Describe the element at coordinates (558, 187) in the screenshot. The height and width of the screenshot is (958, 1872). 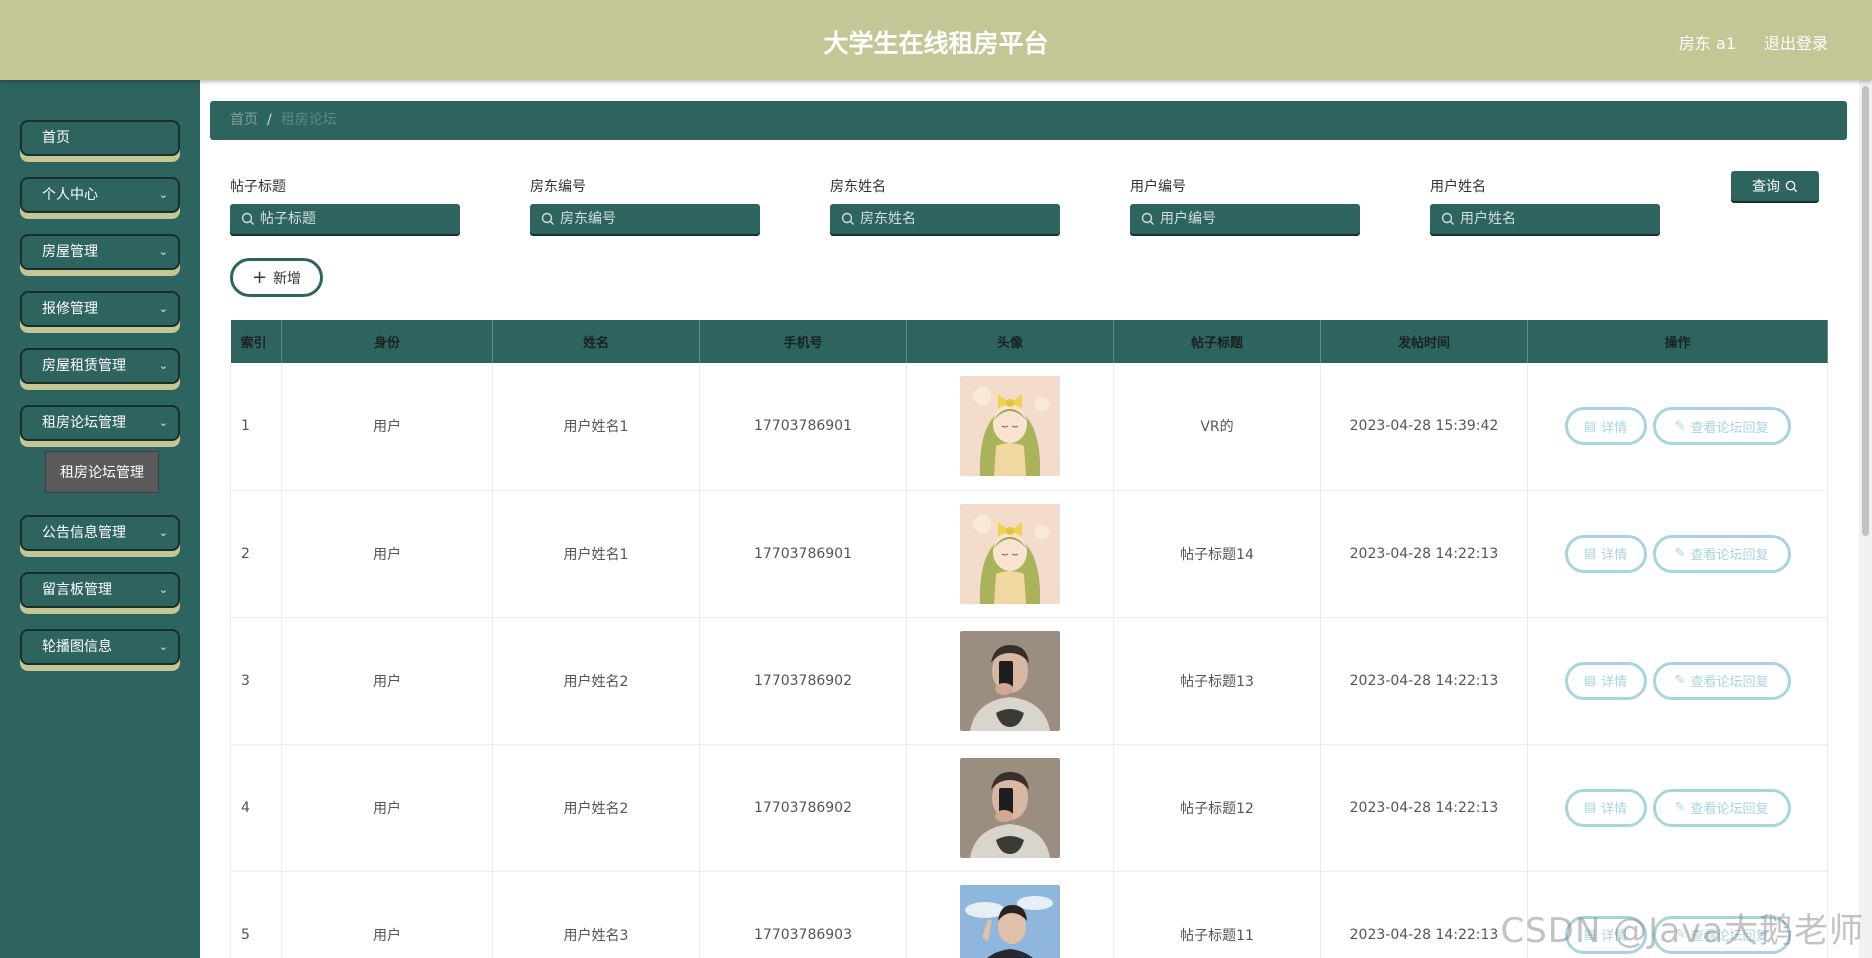
I see `filter-label-landlord-id: 房东编号` at that location.